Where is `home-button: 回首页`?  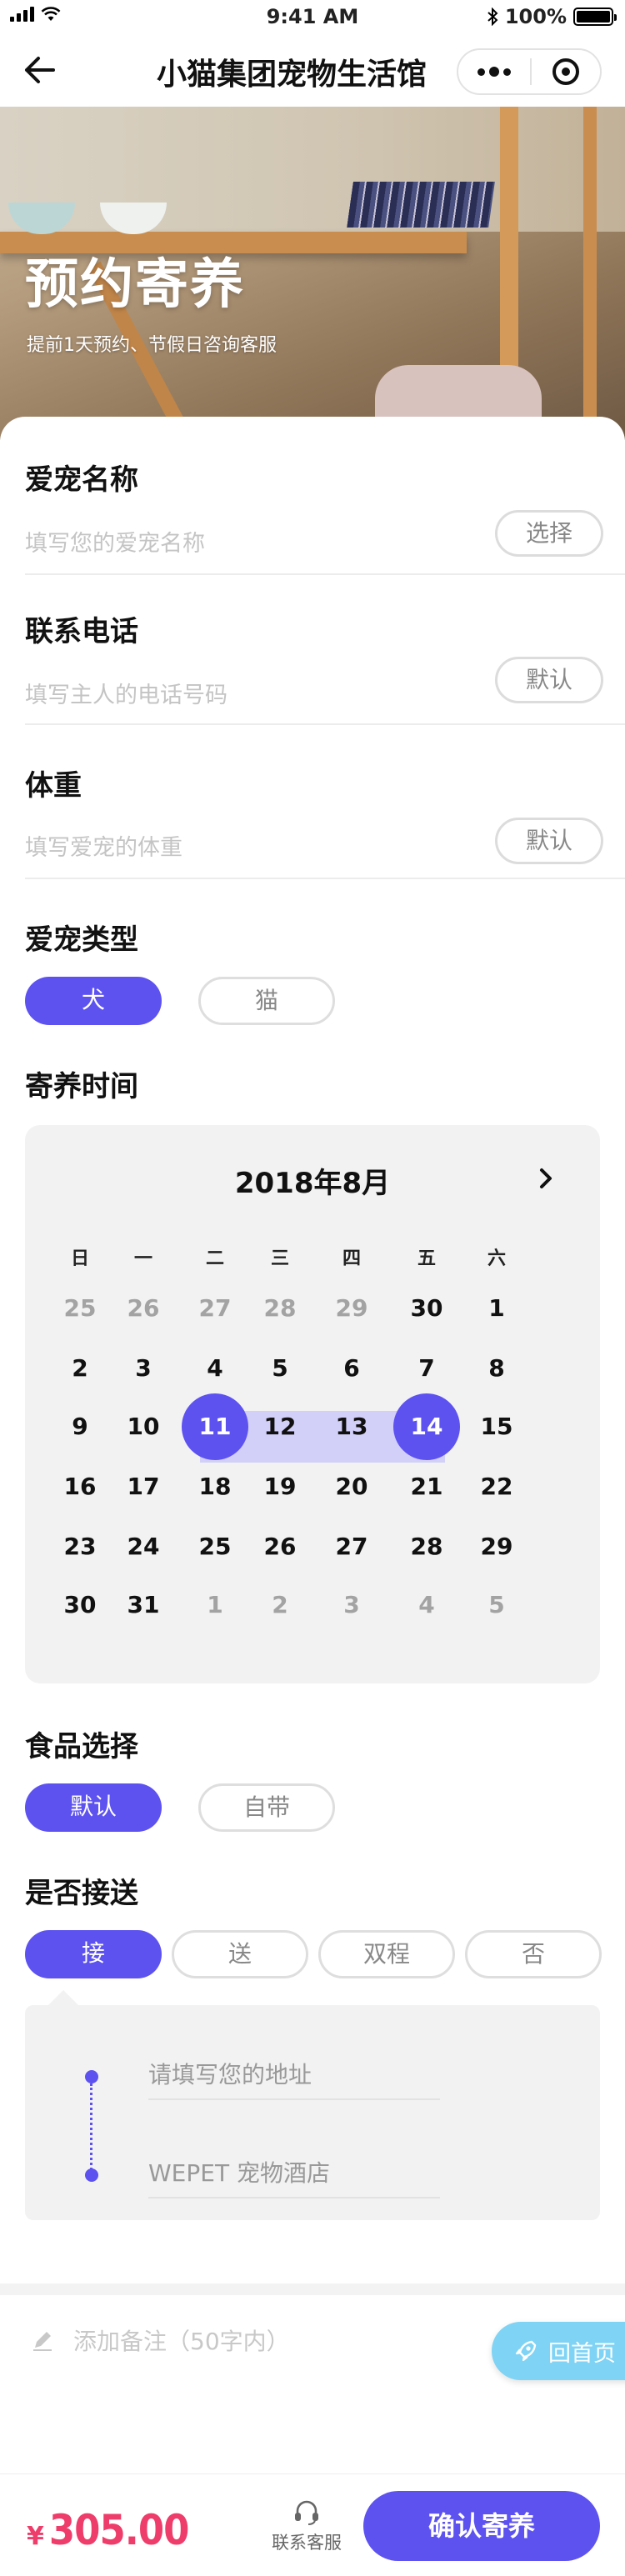 home-button: 回首页 is located at coordinates (558, 2351).